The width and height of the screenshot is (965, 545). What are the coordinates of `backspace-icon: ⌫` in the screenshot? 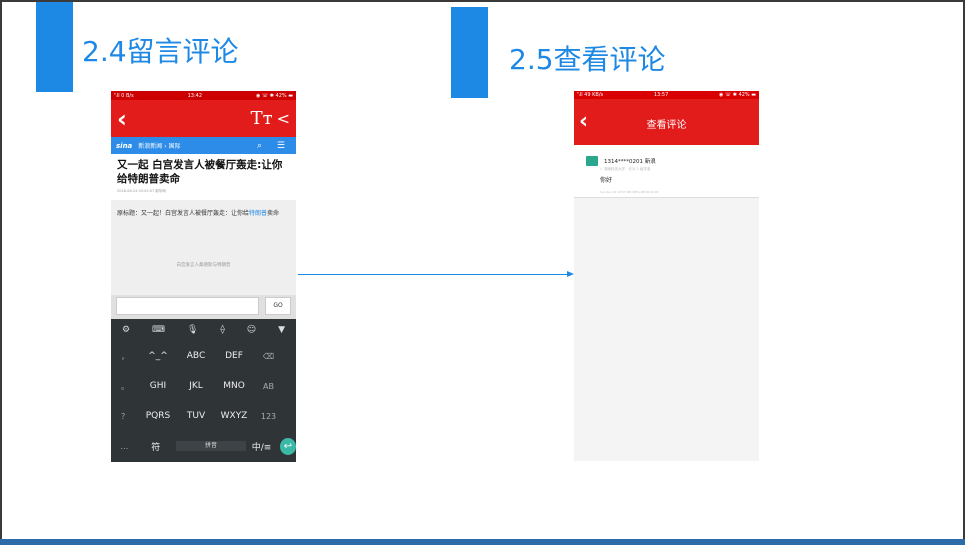 It's located at (268, 356).